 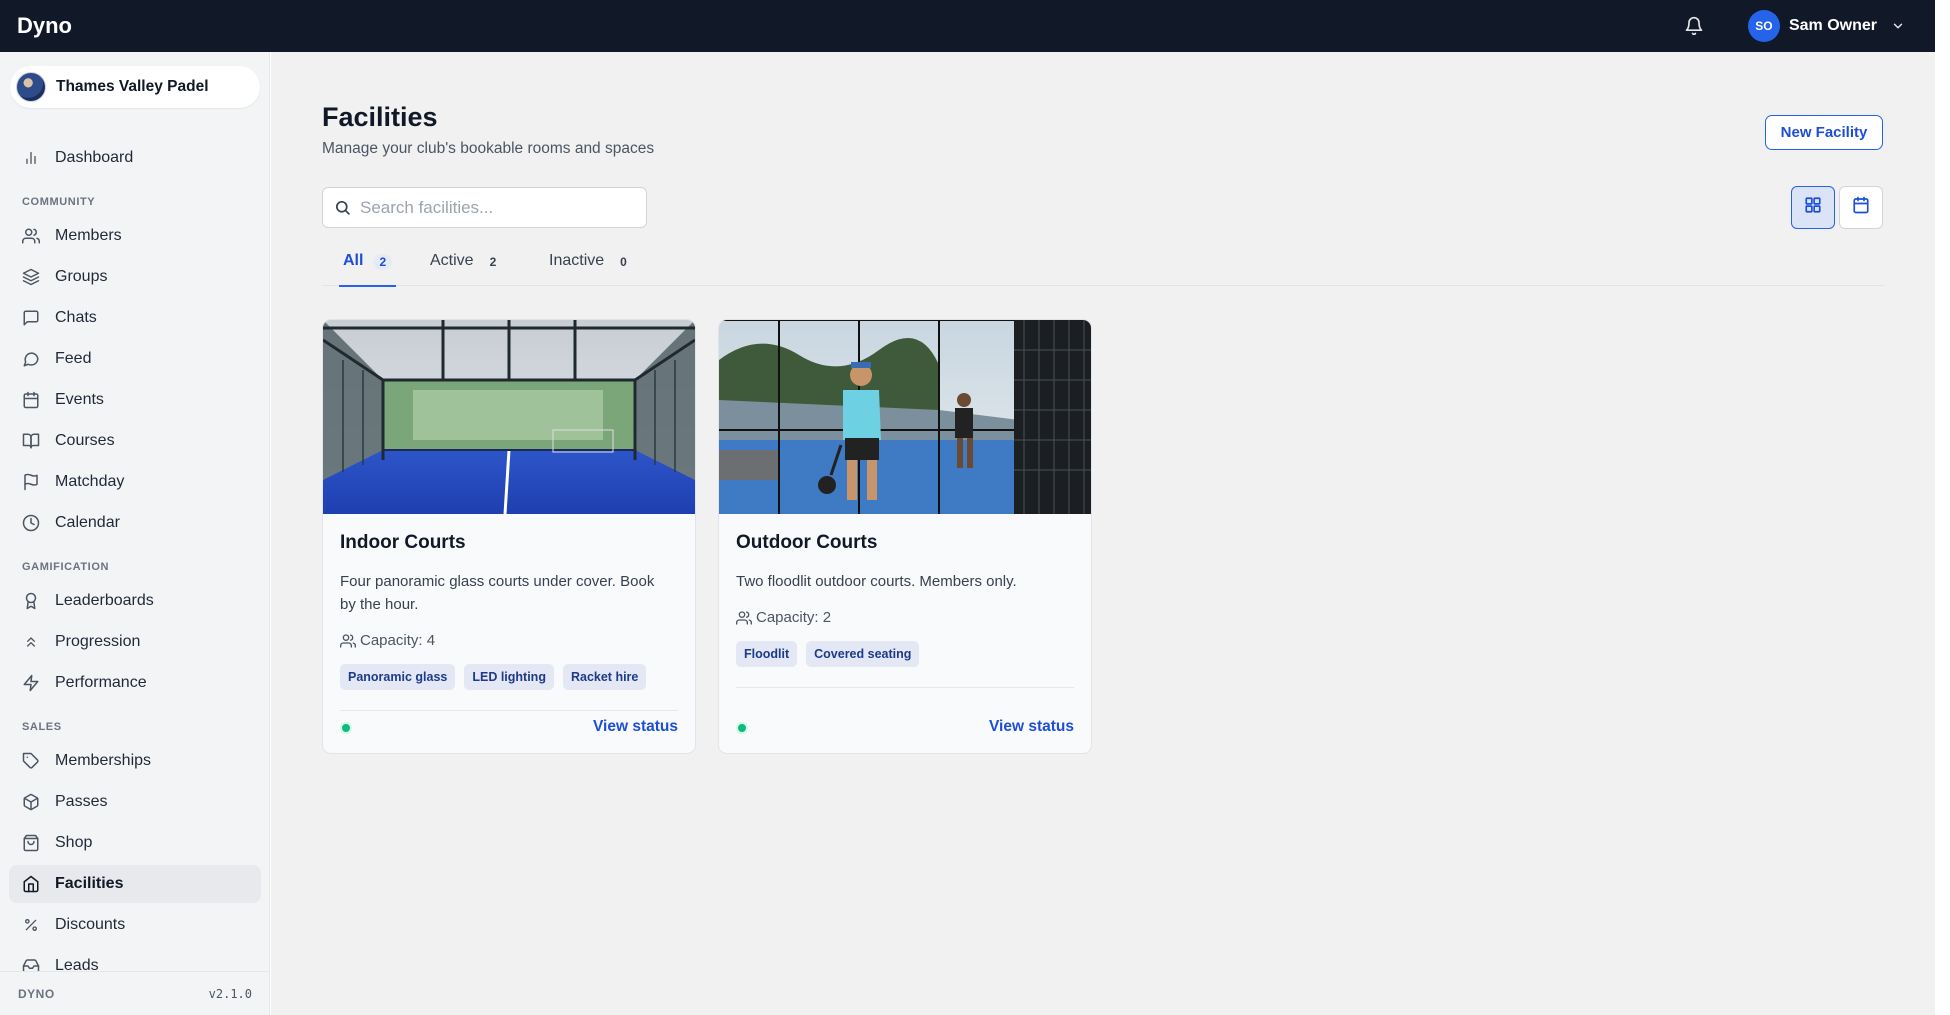 I want to click on sidebar-item-groups: Groups, so click(x=135, y=277).